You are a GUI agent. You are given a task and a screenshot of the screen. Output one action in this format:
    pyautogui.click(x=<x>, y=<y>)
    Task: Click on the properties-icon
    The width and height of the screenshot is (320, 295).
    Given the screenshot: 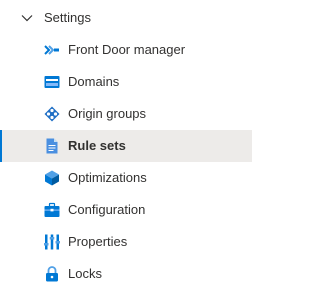 What is the action you would take?
    pyautogui.click(x=52, y=242)
    